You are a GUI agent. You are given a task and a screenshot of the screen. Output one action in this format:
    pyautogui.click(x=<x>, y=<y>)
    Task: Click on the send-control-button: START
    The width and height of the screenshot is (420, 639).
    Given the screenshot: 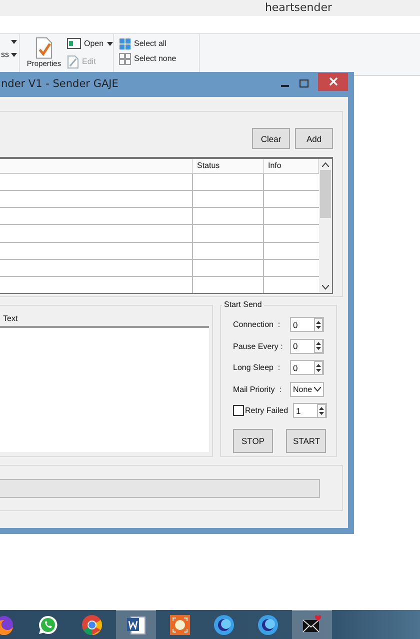 What is the action you would take?
    pyautogui.click(x=306, y=440)
    